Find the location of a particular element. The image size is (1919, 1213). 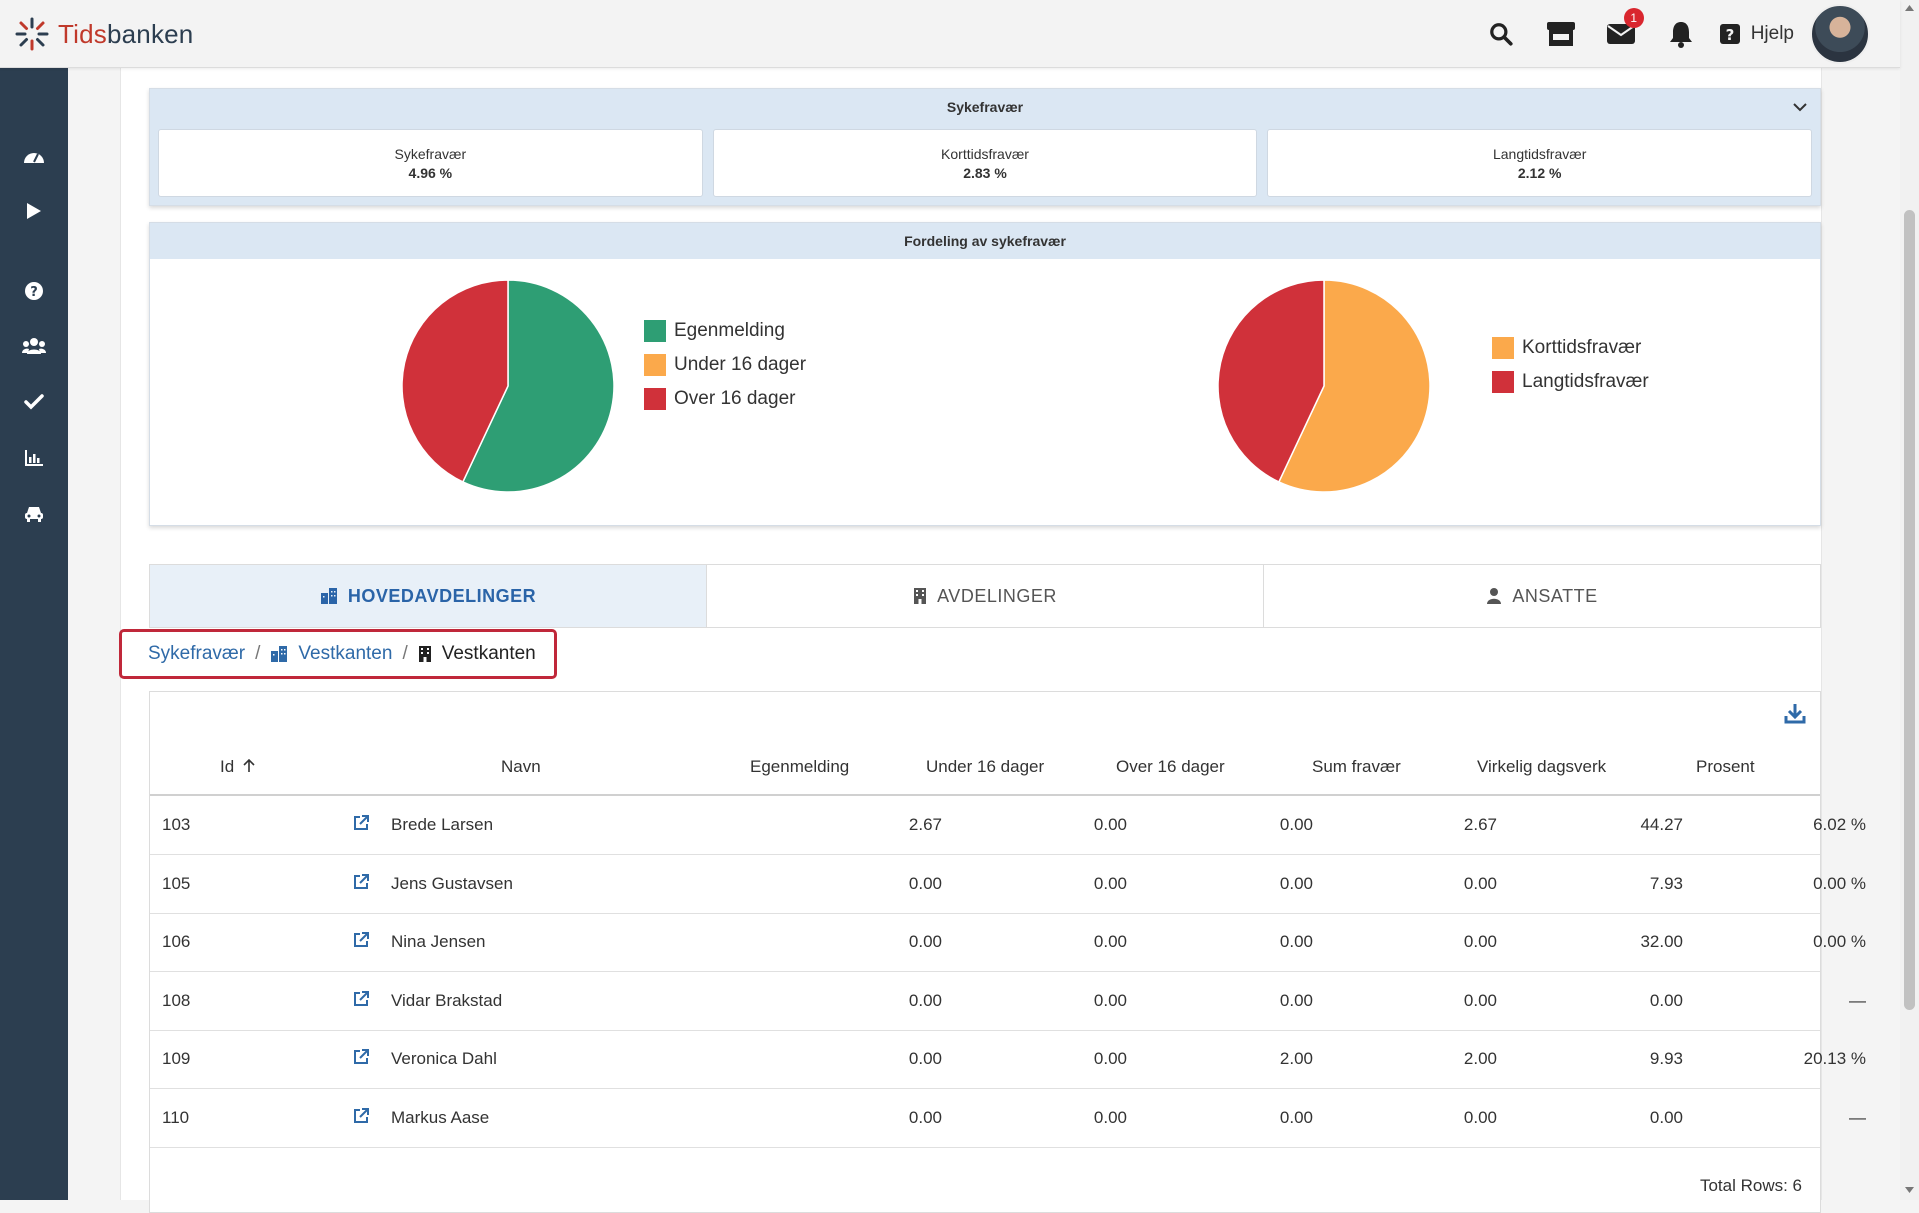

tab-hovedavdelinger: HOVEDAVDELINGER is located at coordinates (428, 596).